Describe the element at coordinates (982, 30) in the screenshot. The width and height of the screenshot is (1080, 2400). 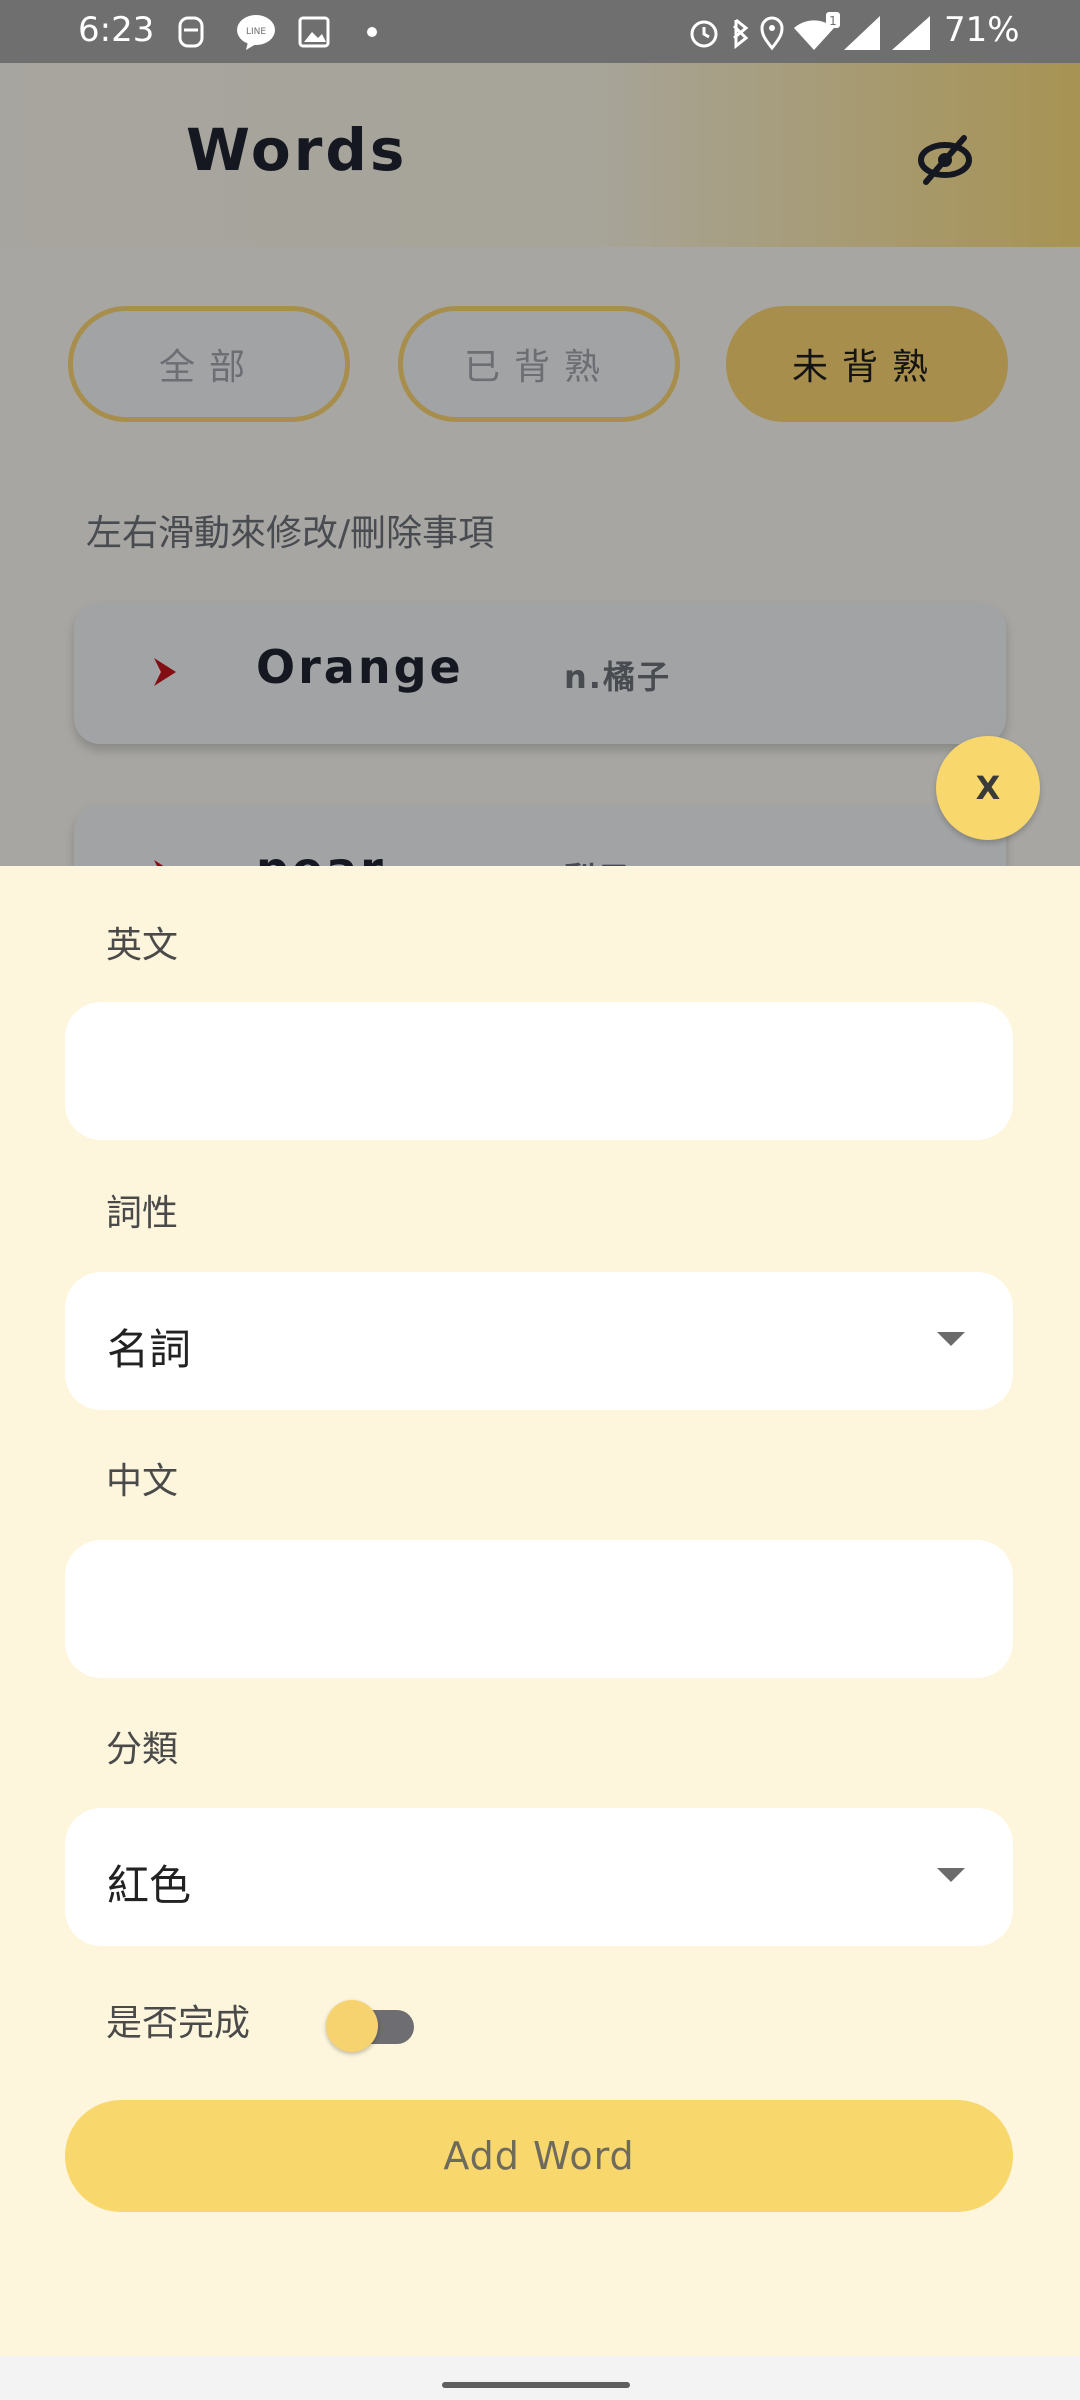
I see `battery-level: 71%` at that location.